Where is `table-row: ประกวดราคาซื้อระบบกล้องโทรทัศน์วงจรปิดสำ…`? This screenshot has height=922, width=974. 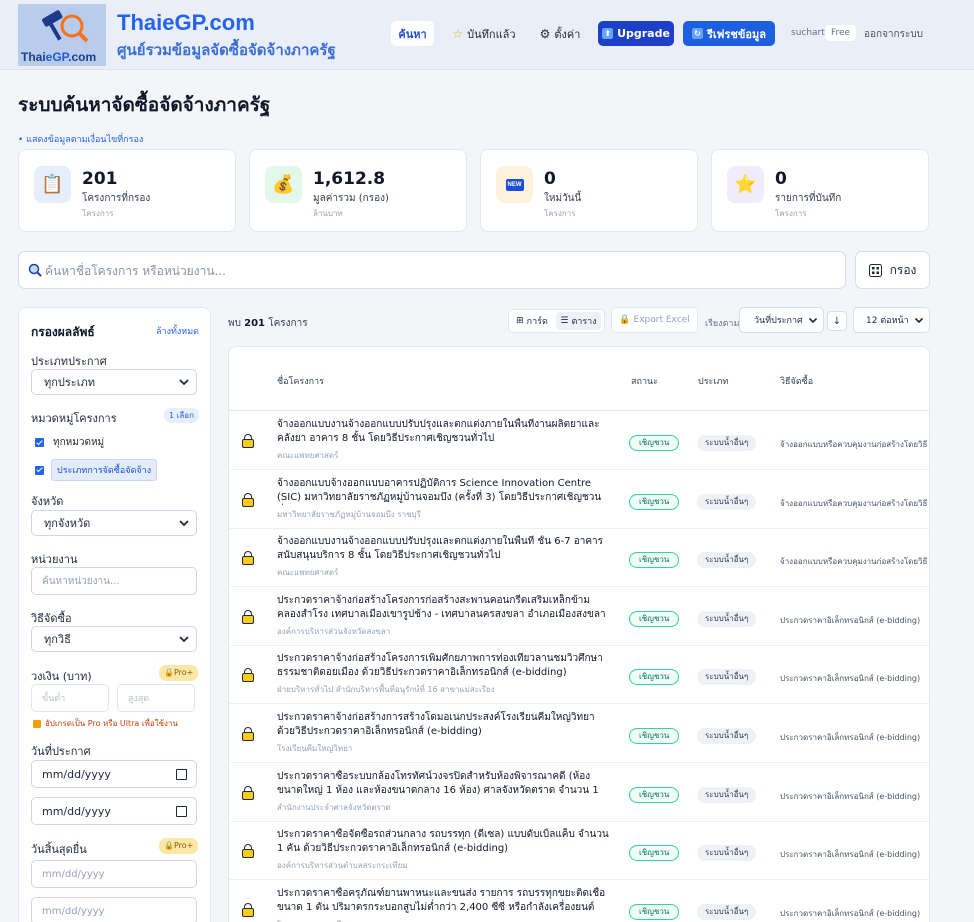
table-row: ประกวดราคาซื้อระบบกล้องโทรทัศน์วงจรปิดสำ… is located at coordinates (579, 792).